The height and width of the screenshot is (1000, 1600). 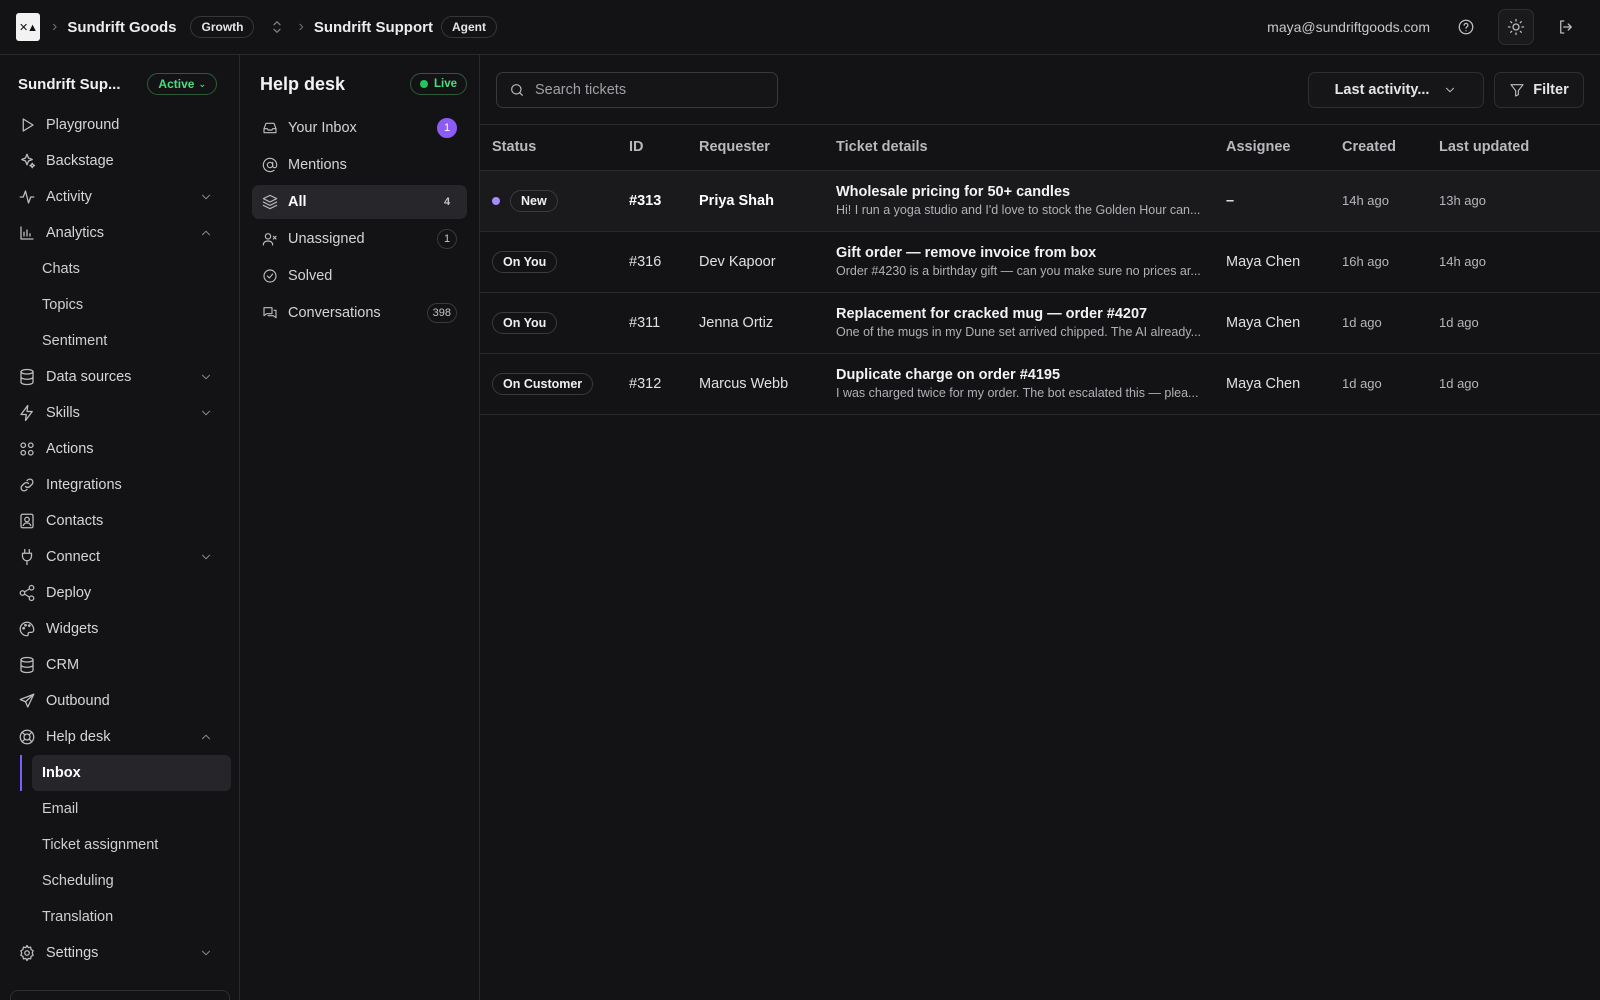 I want to click on sidebar-subitem-topics: Topics, so click(x=120, y=305).